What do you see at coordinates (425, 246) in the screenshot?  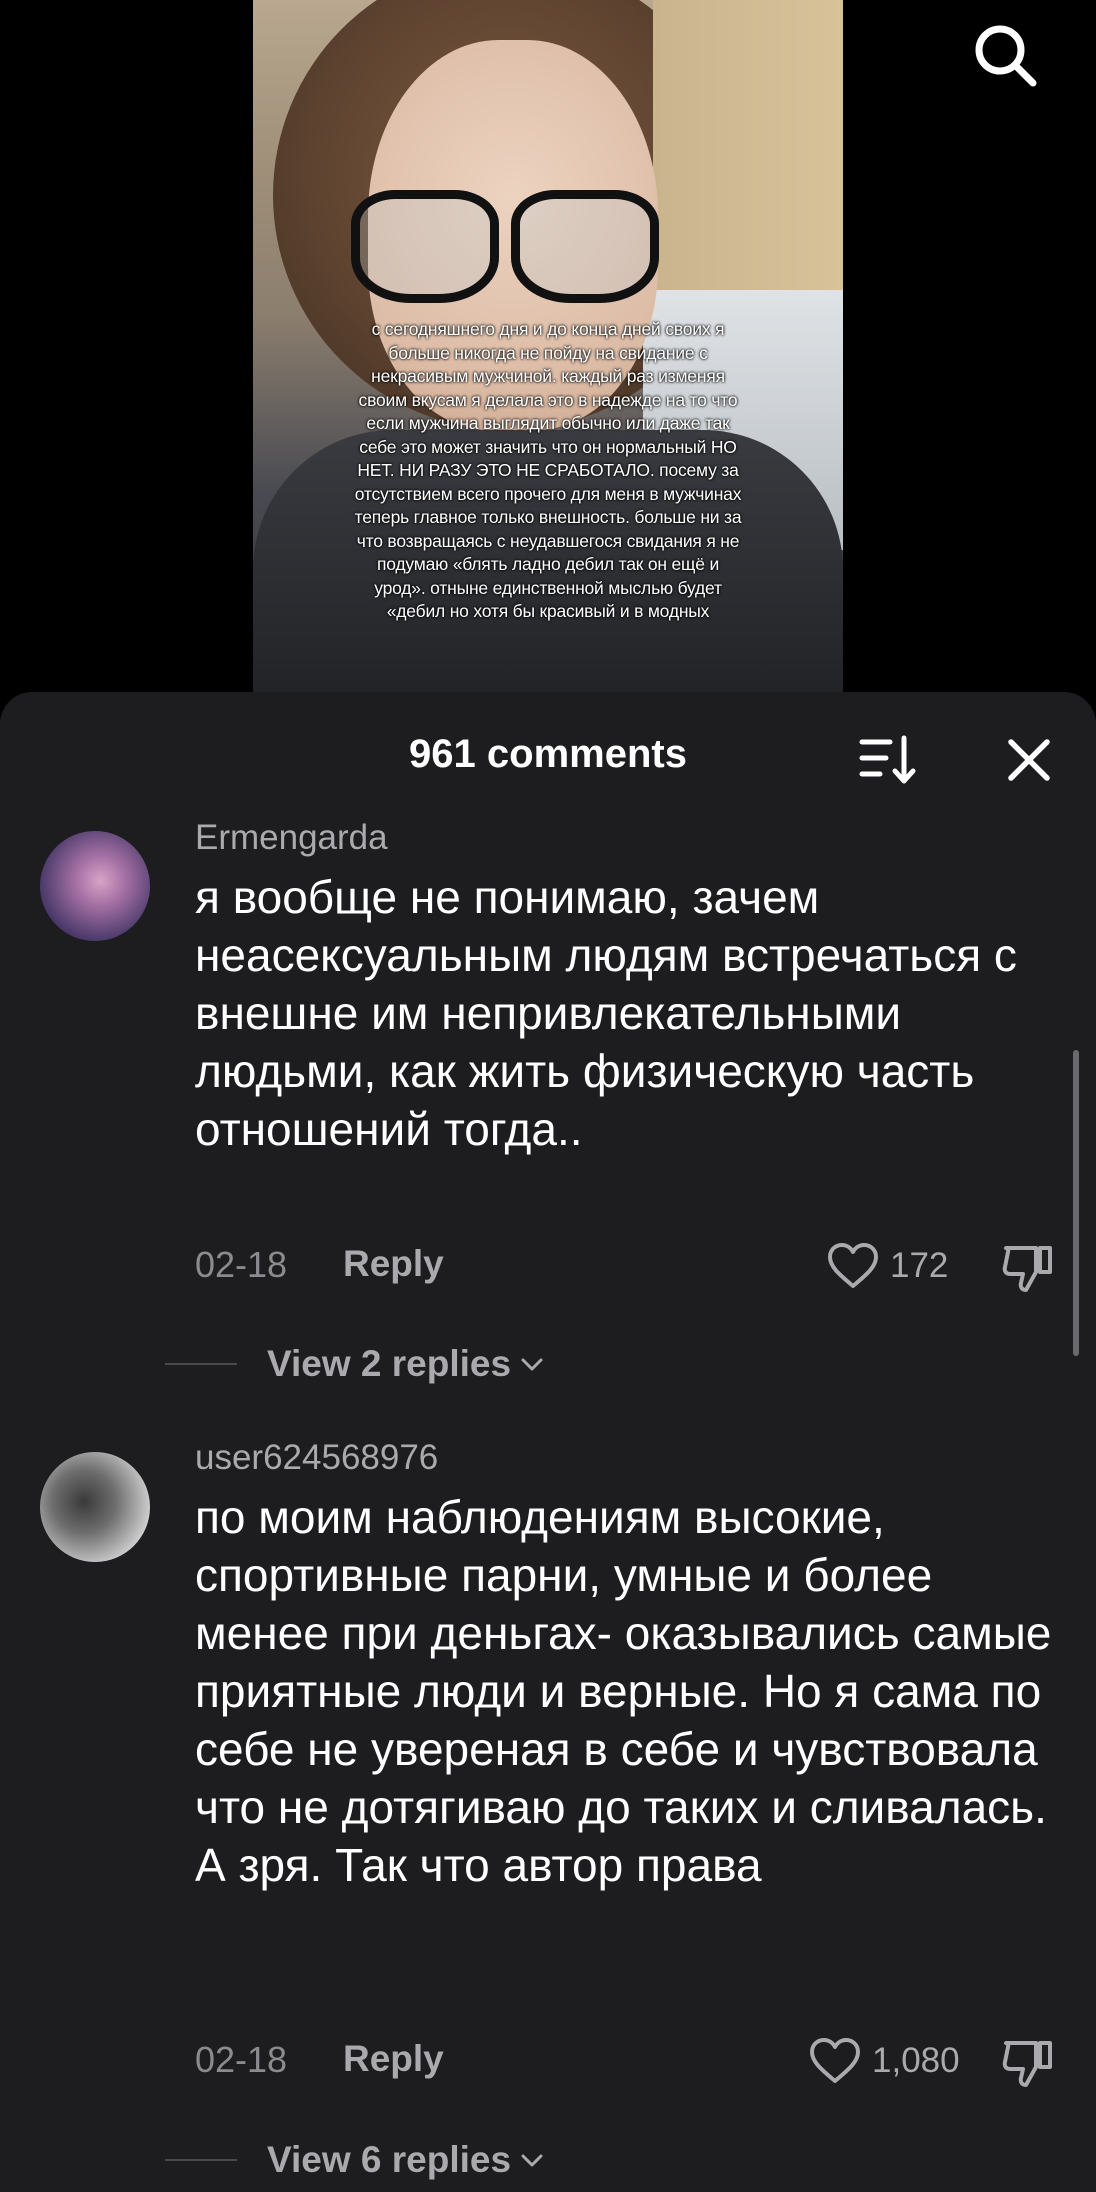 I see `video-glasses-left` at bounding box center [425, 246].